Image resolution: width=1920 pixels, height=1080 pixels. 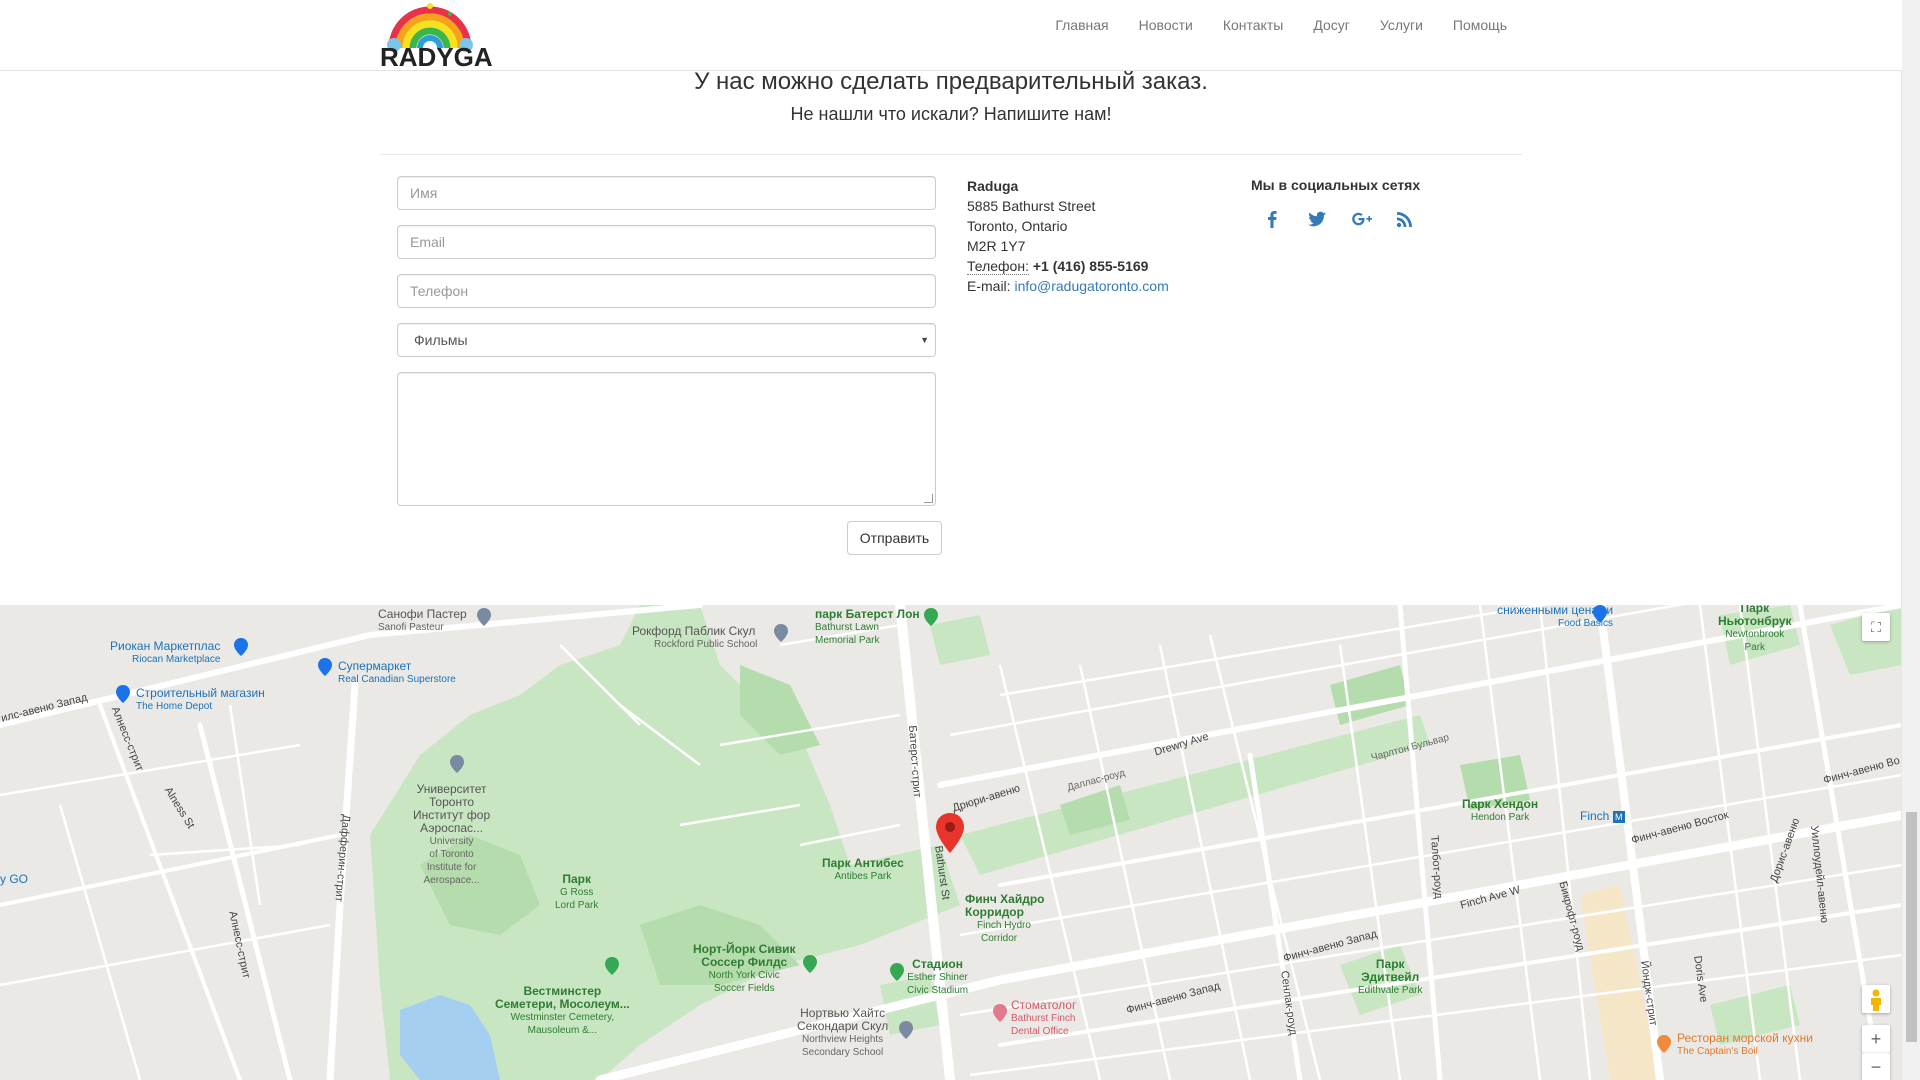 What do you see at coordinates (1272, 219) in the screenshot?
I see `facebook-icon` at bounding box center [1272, 219].